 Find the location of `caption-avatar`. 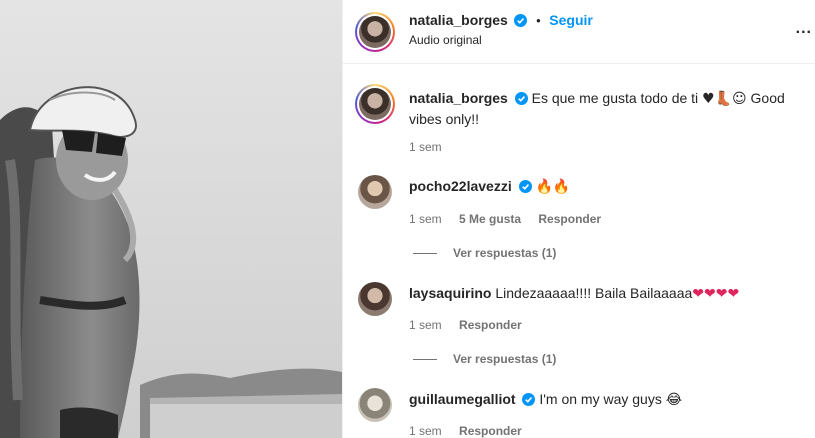

caption-avatar is located at coordinates (375, 104).